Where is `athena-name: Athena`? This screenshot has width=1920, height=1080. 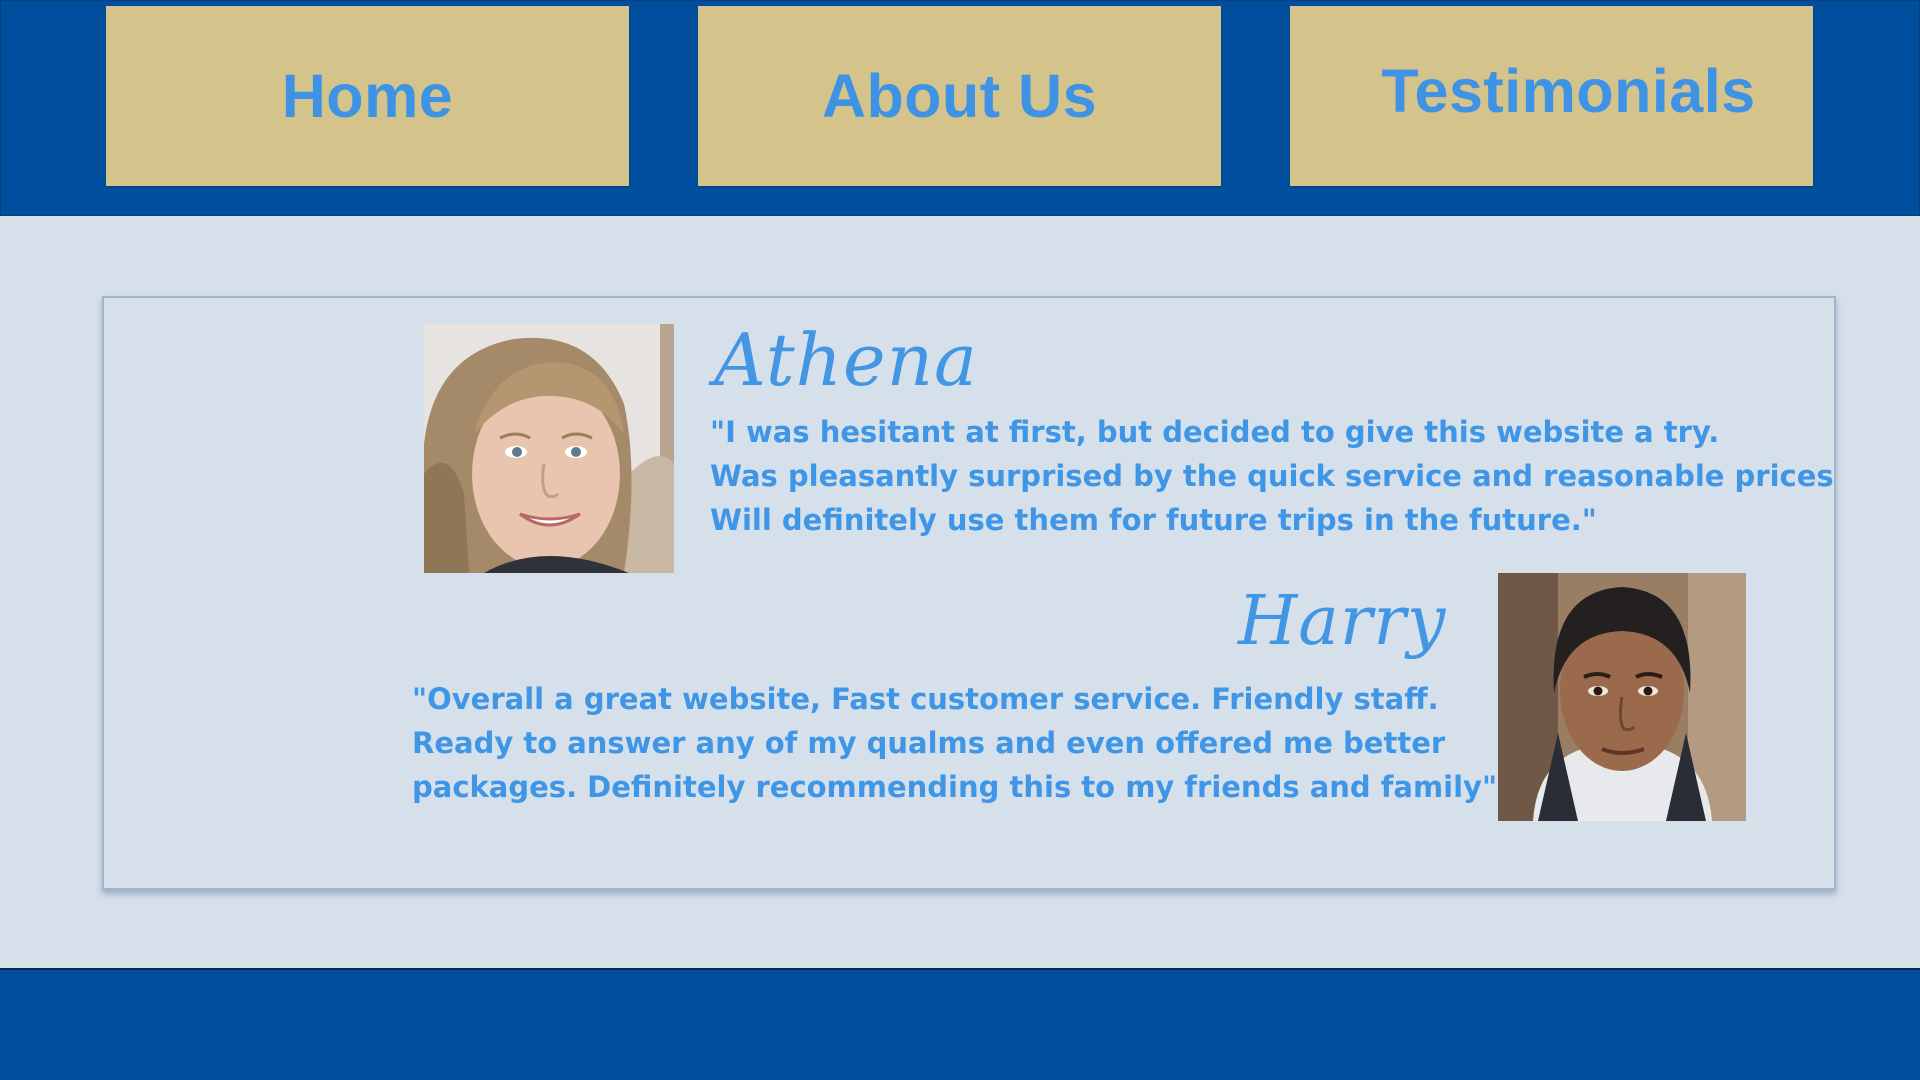 athena-name: Athena is located at coordinates (846, 360).